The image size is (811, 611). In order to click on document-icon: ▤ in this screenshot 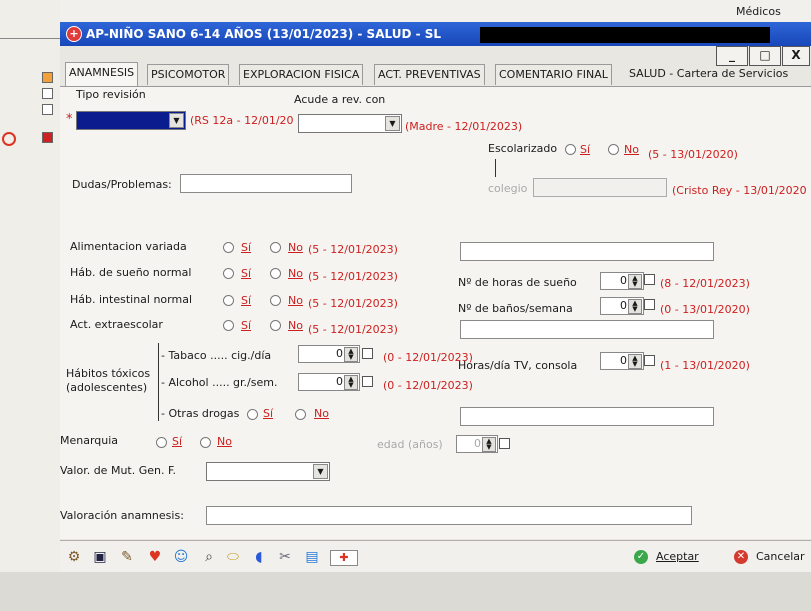, I will do `click(312, 557)`.